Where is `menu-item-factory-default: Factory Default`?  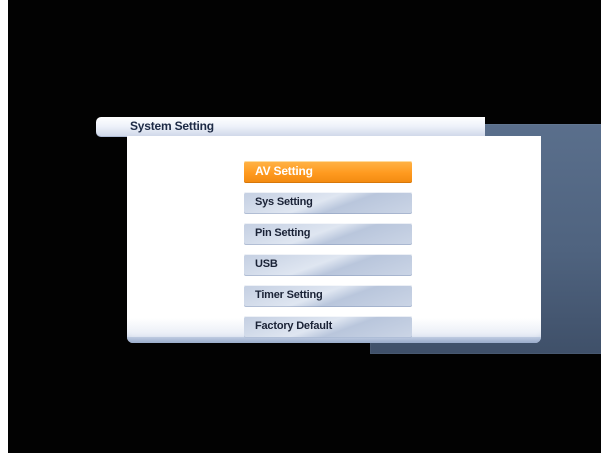 menu-item-factory-default: Factory Default is located at coordinates (328, 327).